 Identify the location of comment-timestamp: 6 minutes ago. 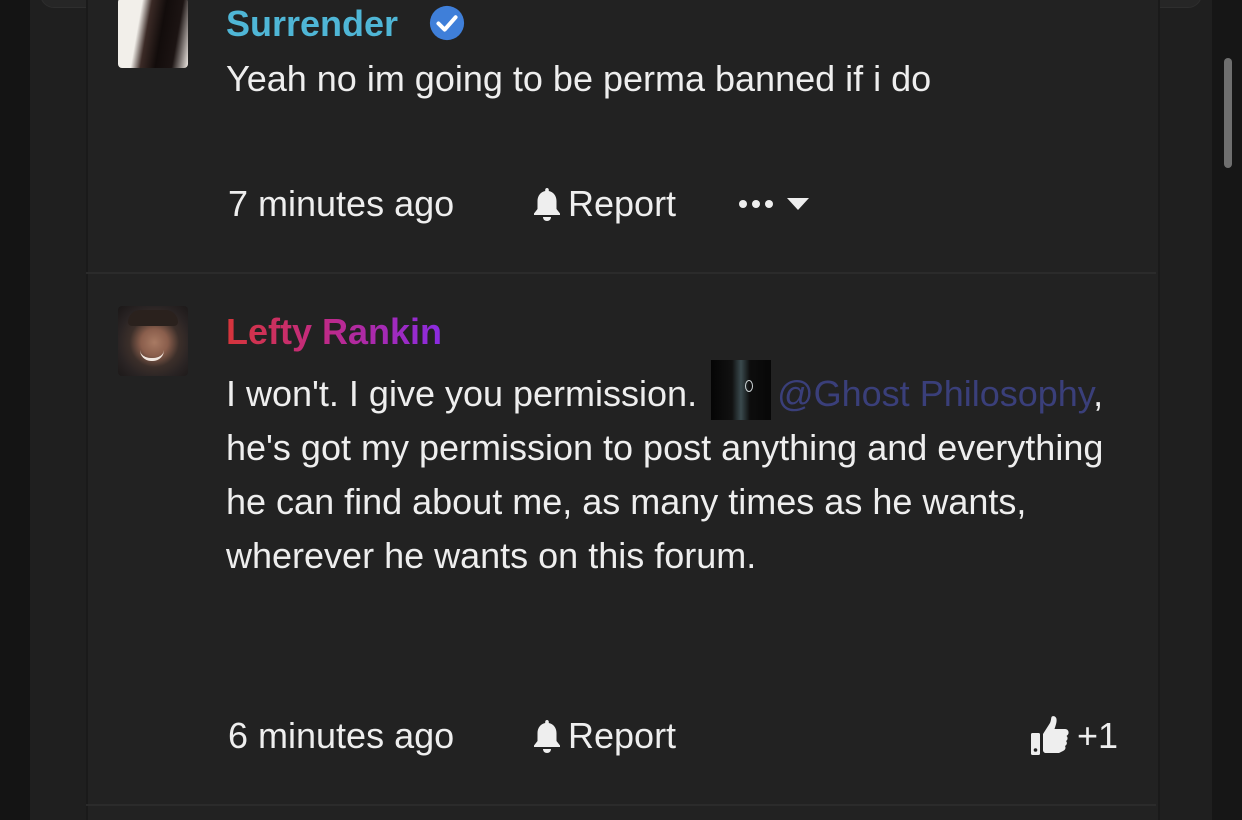
(341, 736).